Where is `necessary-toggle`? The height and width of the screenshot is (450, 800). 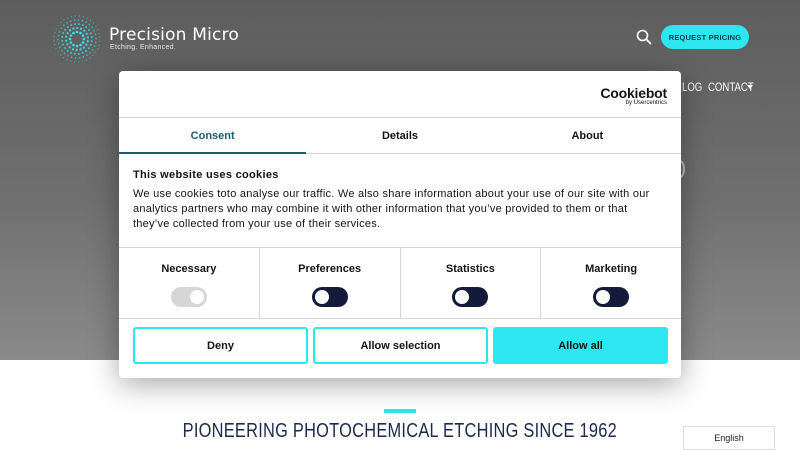
necessary-toggle is located at coordinates (188, 297).